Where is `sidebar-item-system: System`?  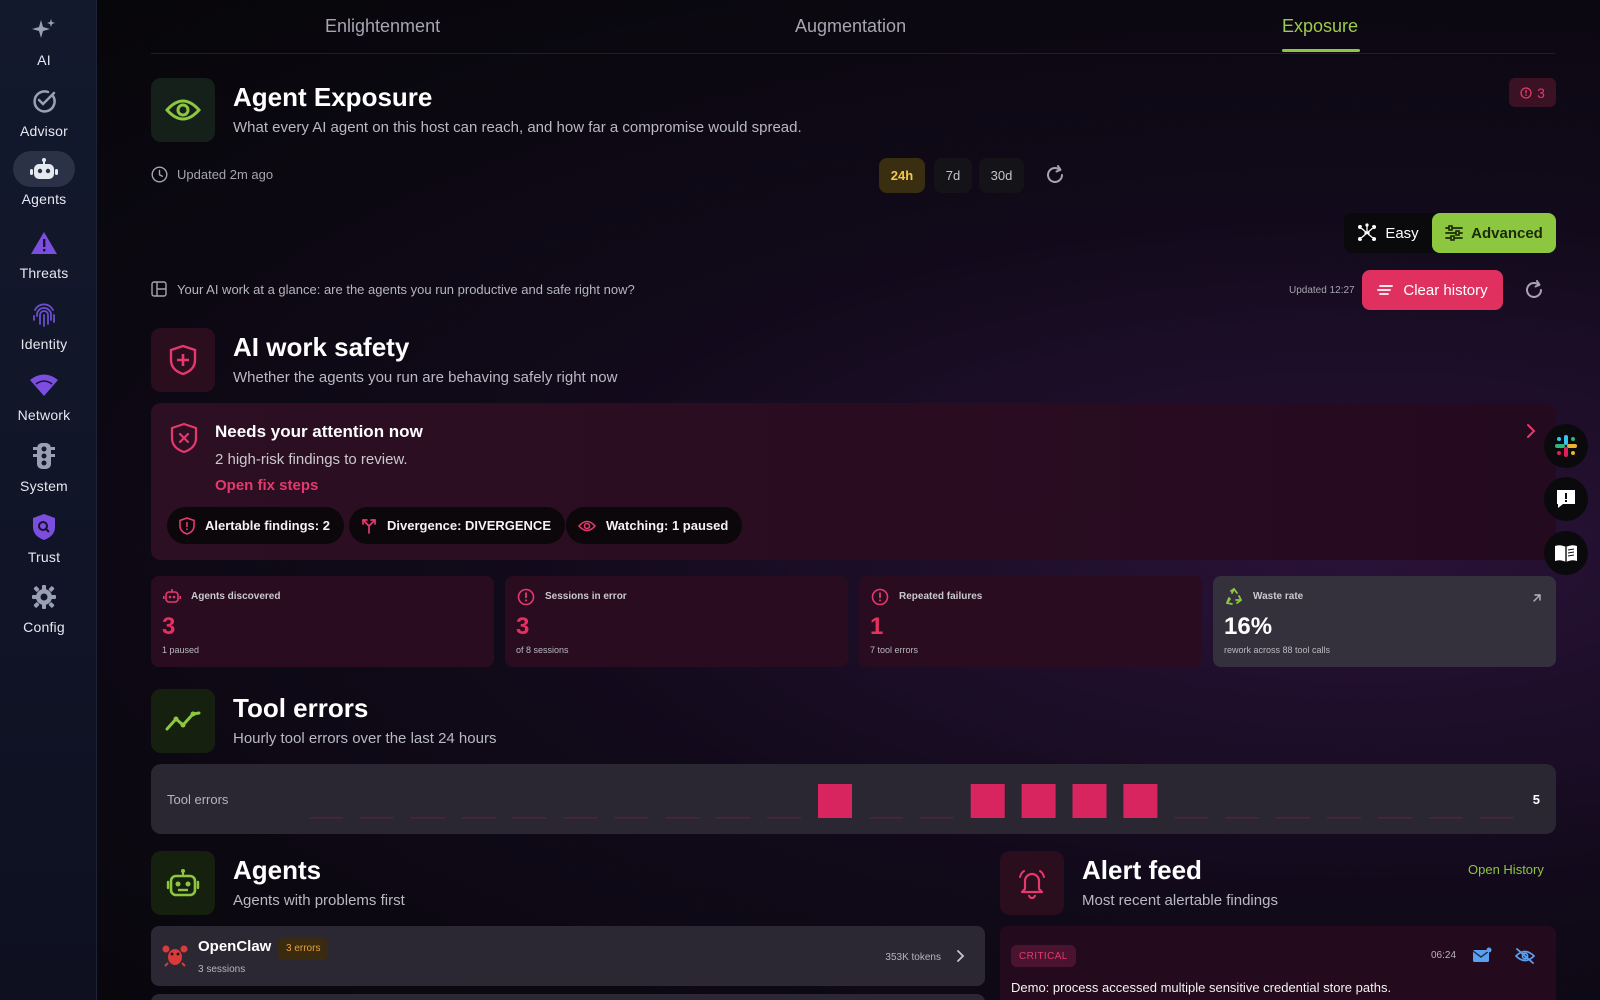
sidebar-item-system: System is located at coordinates (44, 470).